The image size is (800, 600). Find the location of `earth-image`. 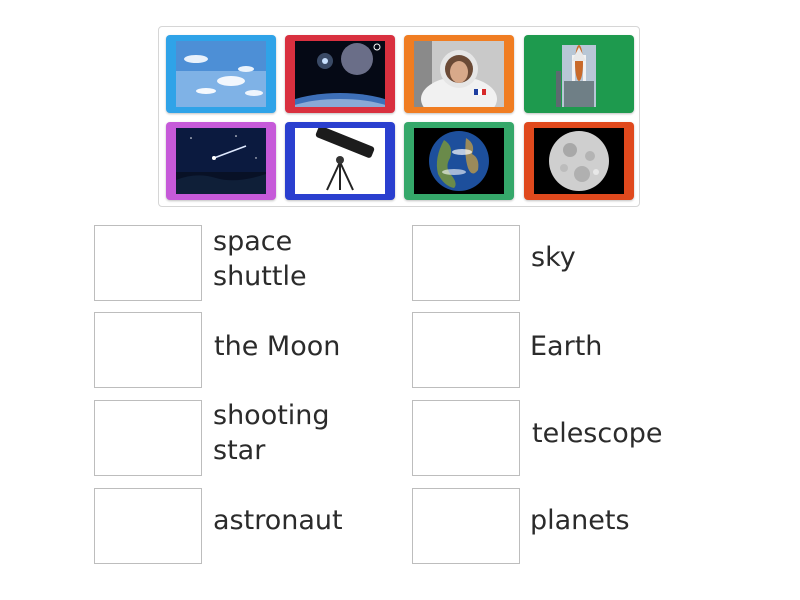

earth-image is located at coordinates (459, 161).